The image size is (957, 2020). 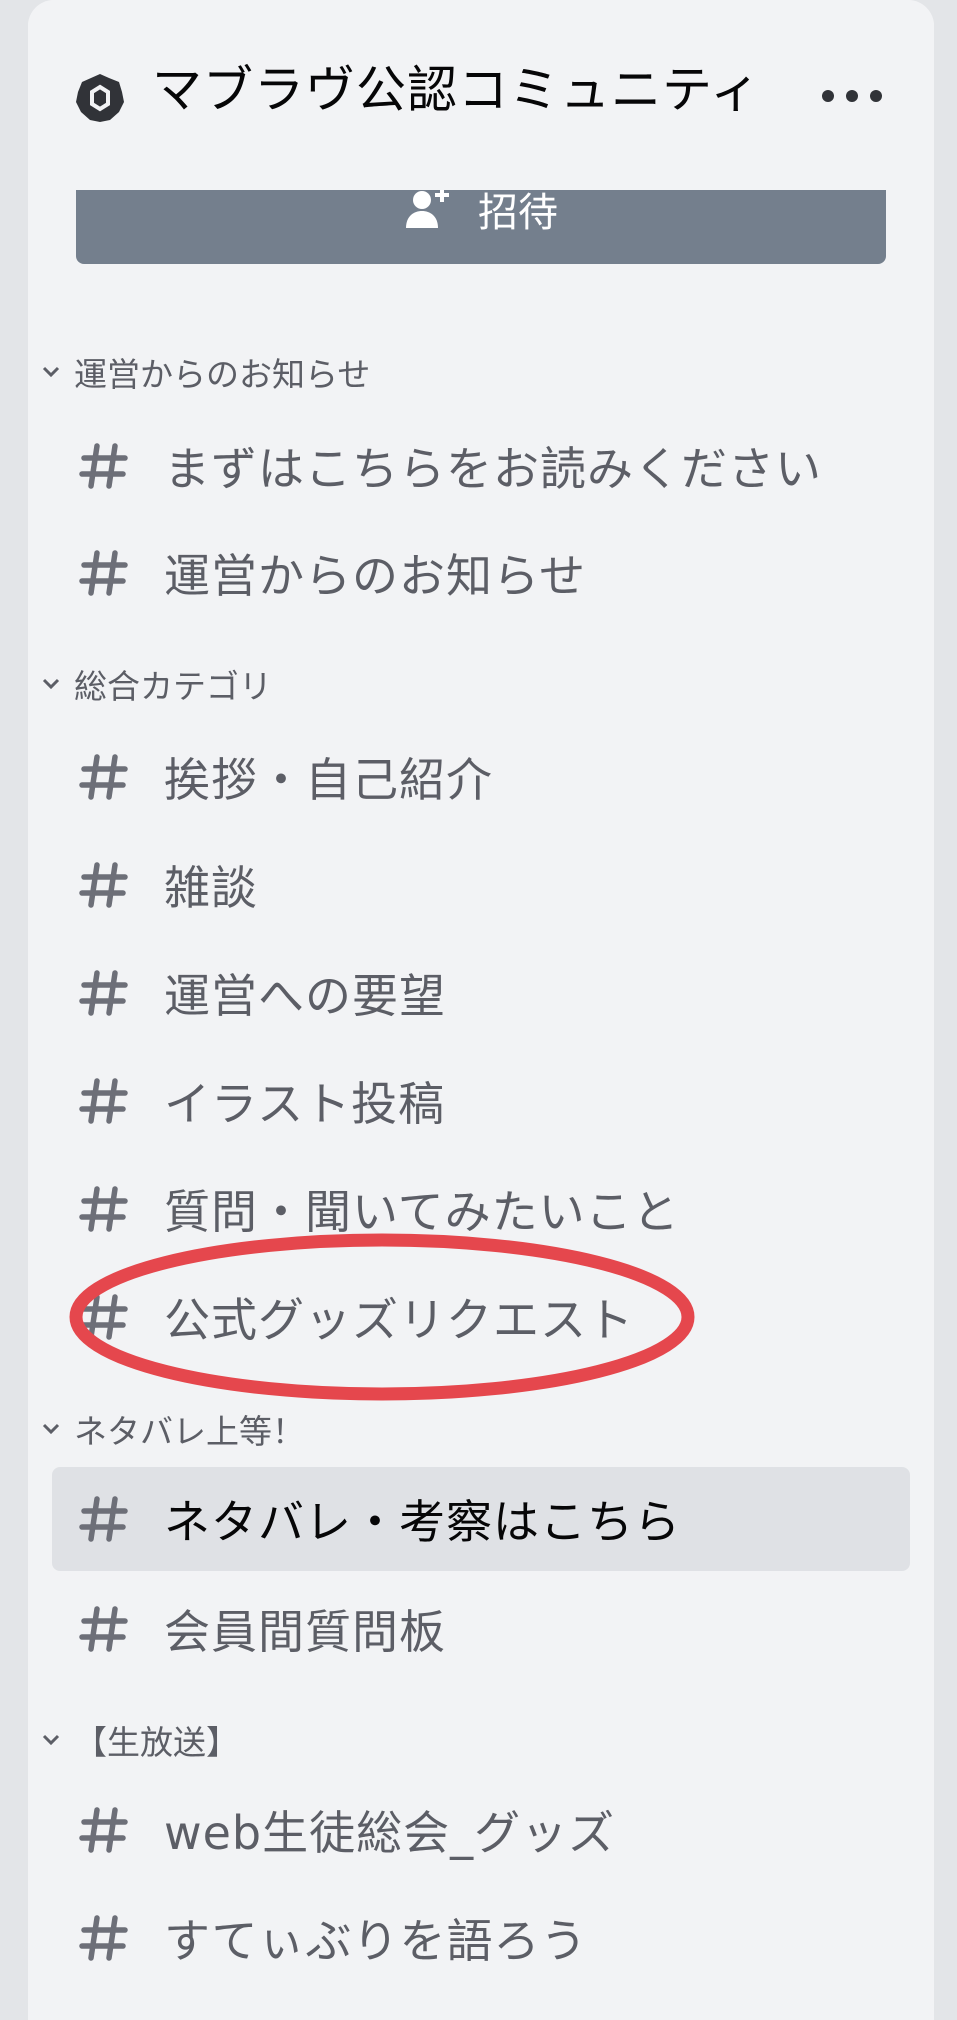 I want to click on channel-item: 運営からのお知らせ, so click(x=481, y=573).